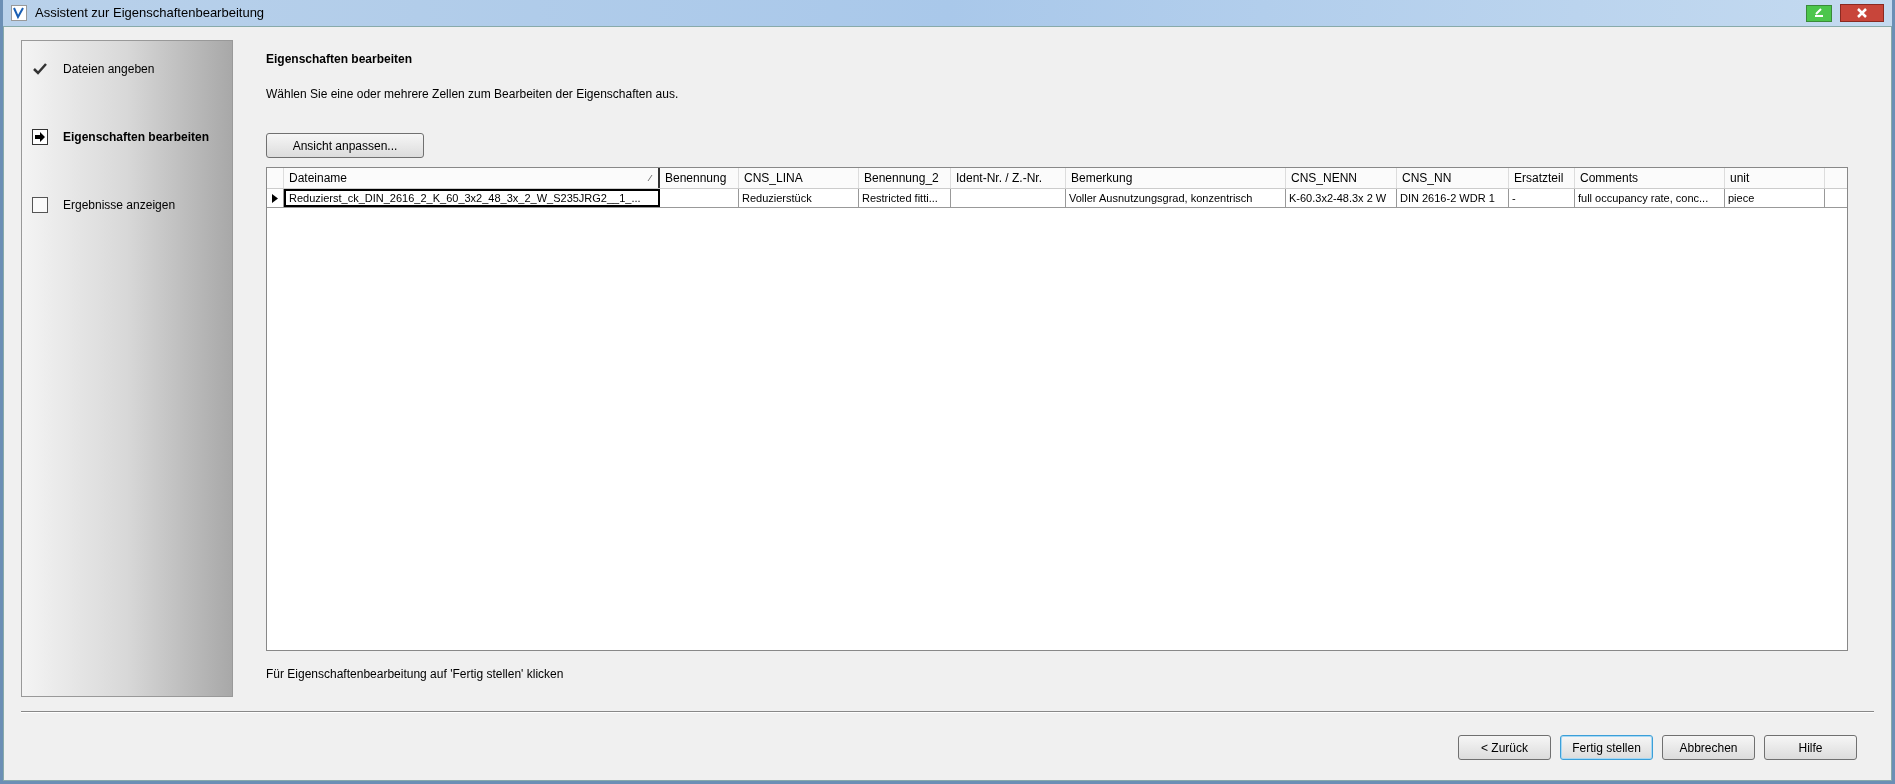 This screenshot has width=1895, height=784. Describe the element at coordinates (1650, 178) in the screenshot. I see `column-header: Comments` at that location.